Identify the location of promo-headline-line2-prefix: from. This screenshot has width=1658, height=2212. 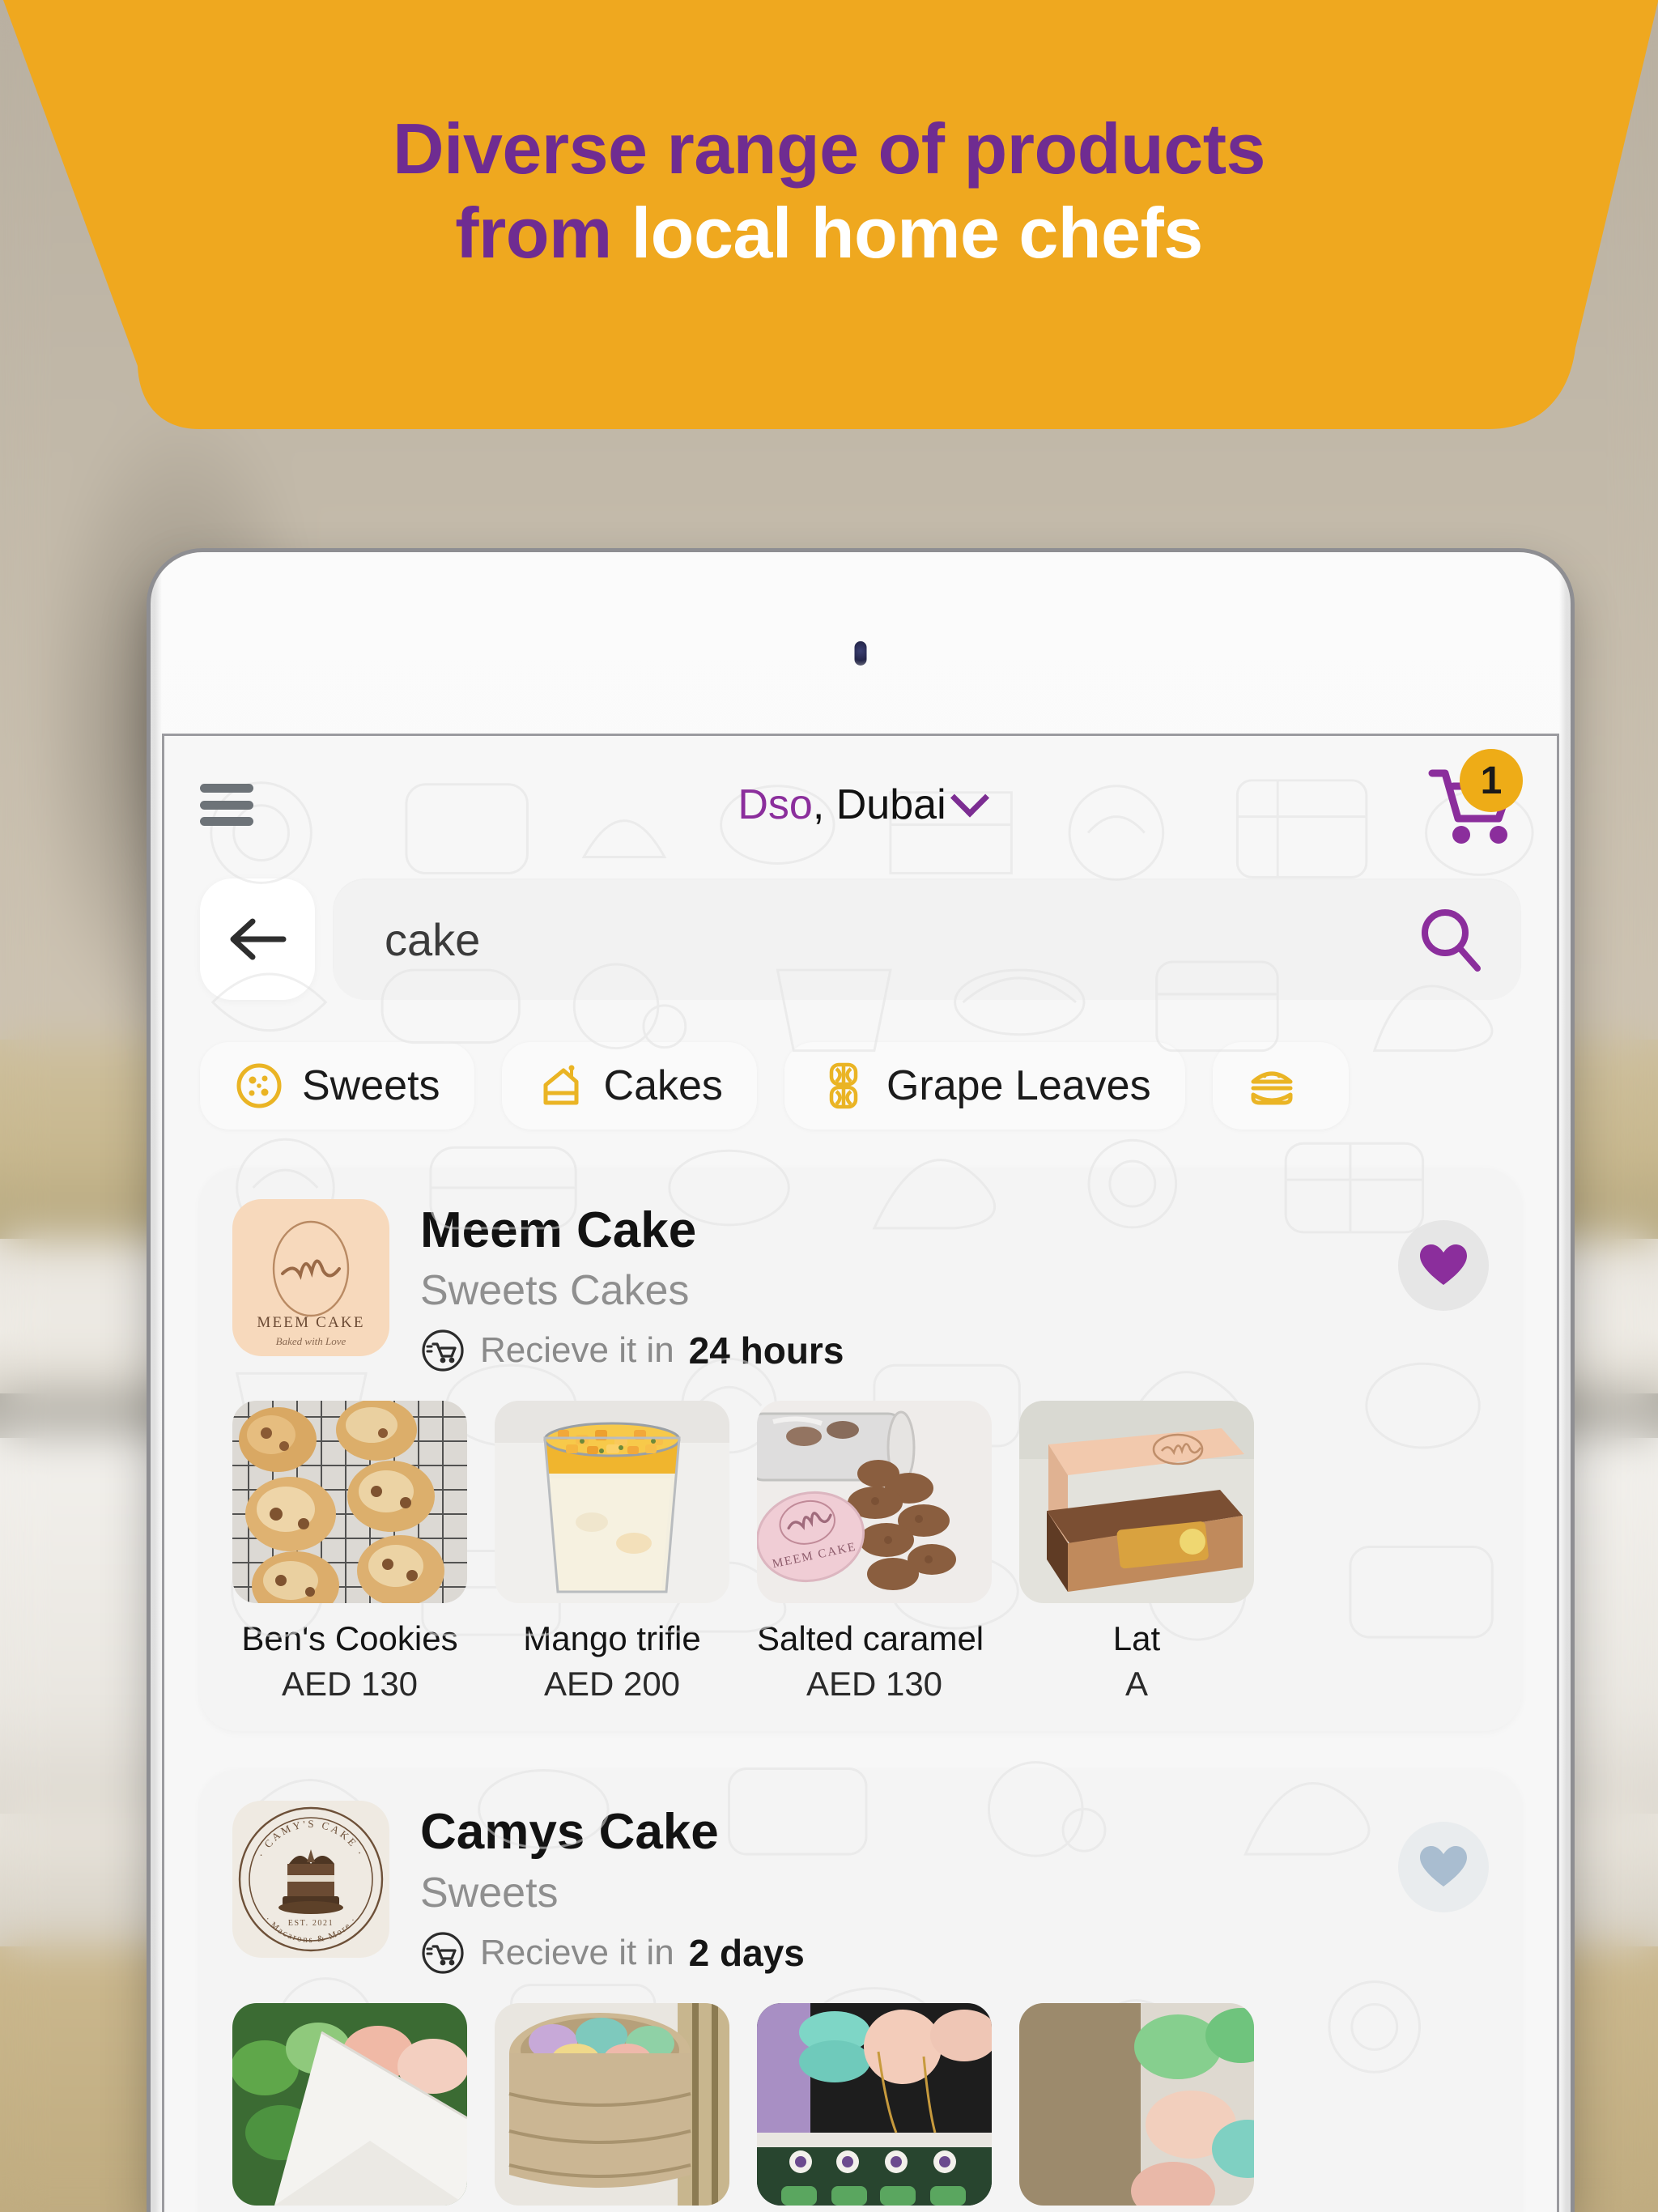
(543, 232).